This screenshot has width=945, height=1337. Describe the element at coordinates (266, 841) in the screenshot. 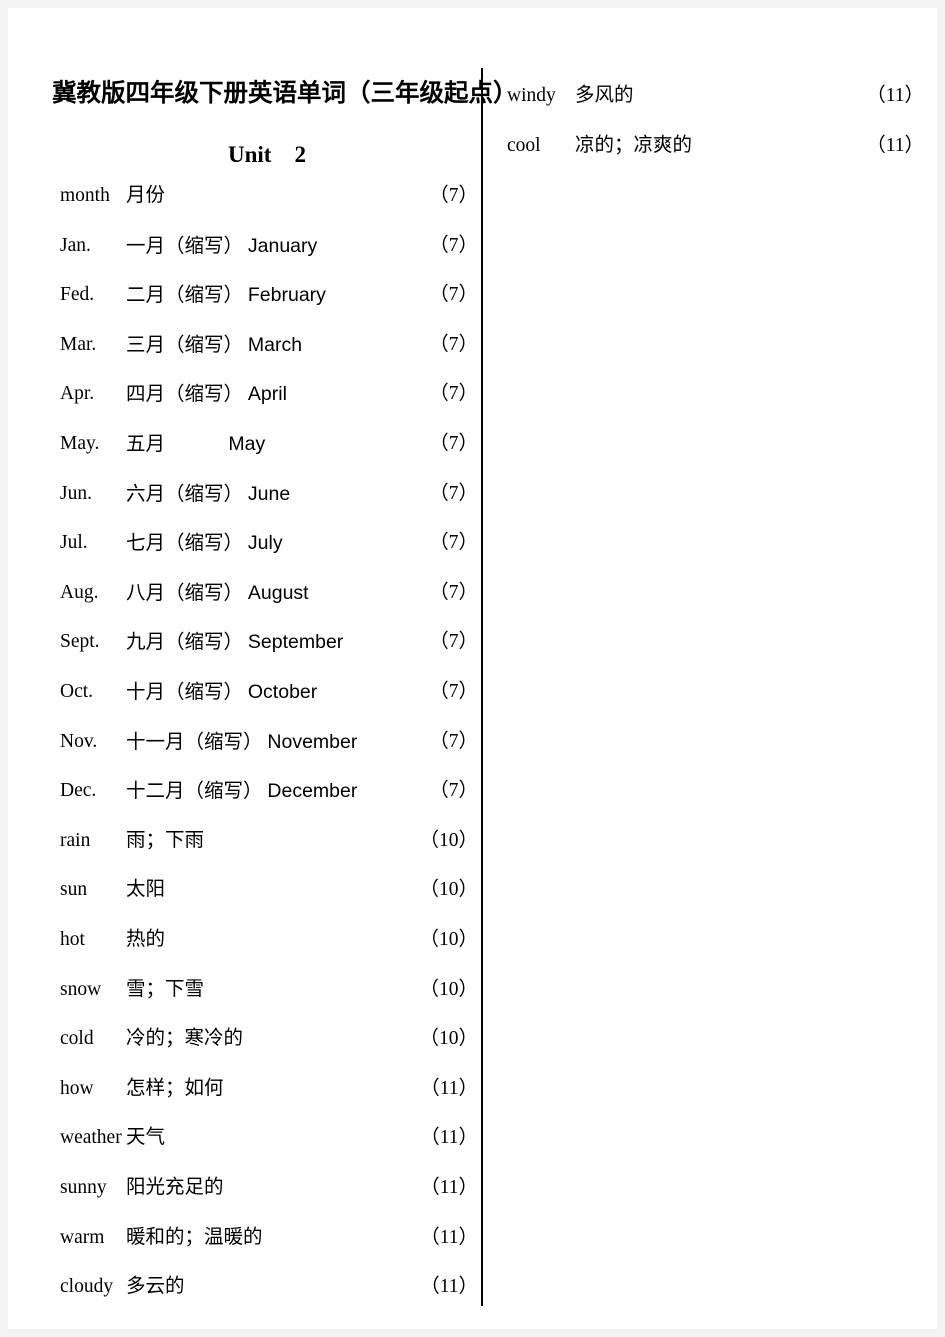

I see `vocabulary-row: rain 雨；下雨 （10）` at that location.